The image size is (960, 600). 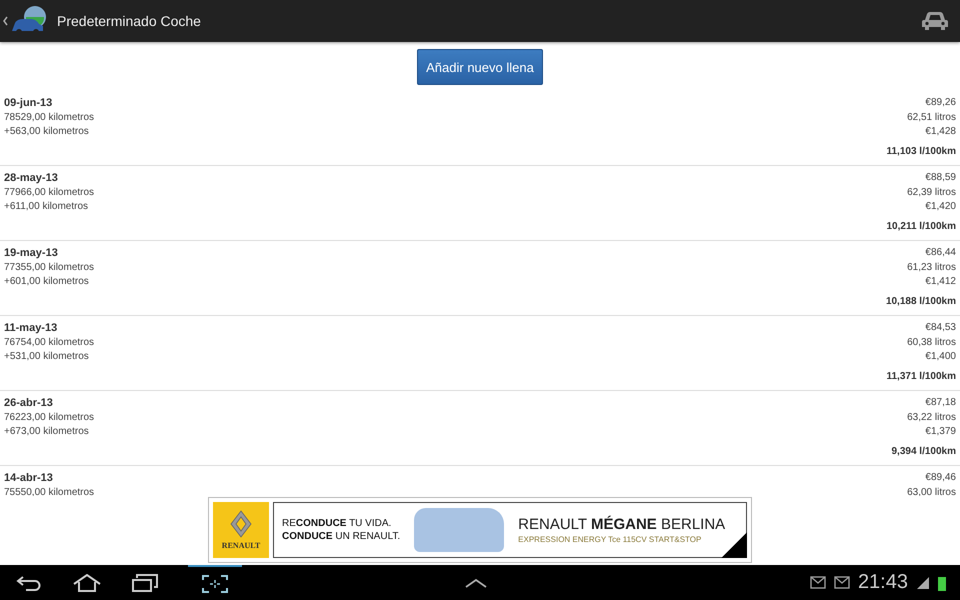 What do you see at coordinates (931, 193) in the screenshot?
I see `fuel-volume: 62,39 litros` at bounding box center [931, 193].